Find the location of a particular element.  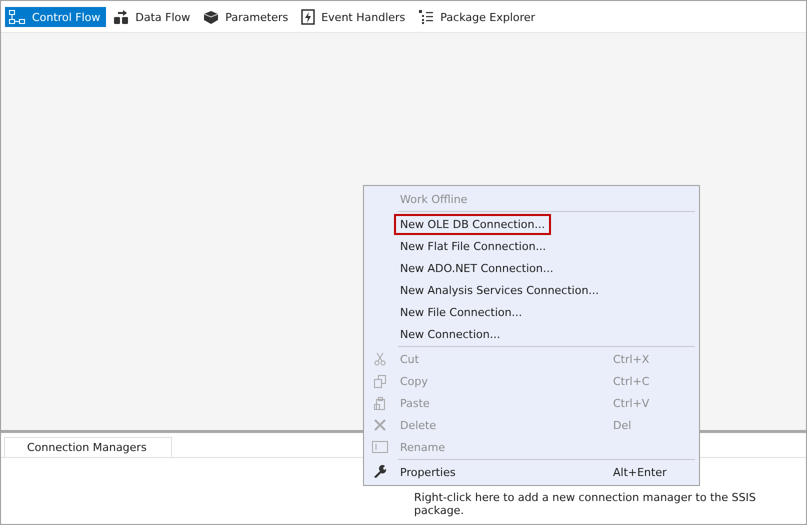

tree-list-icon is located at coordinates (426, 17).